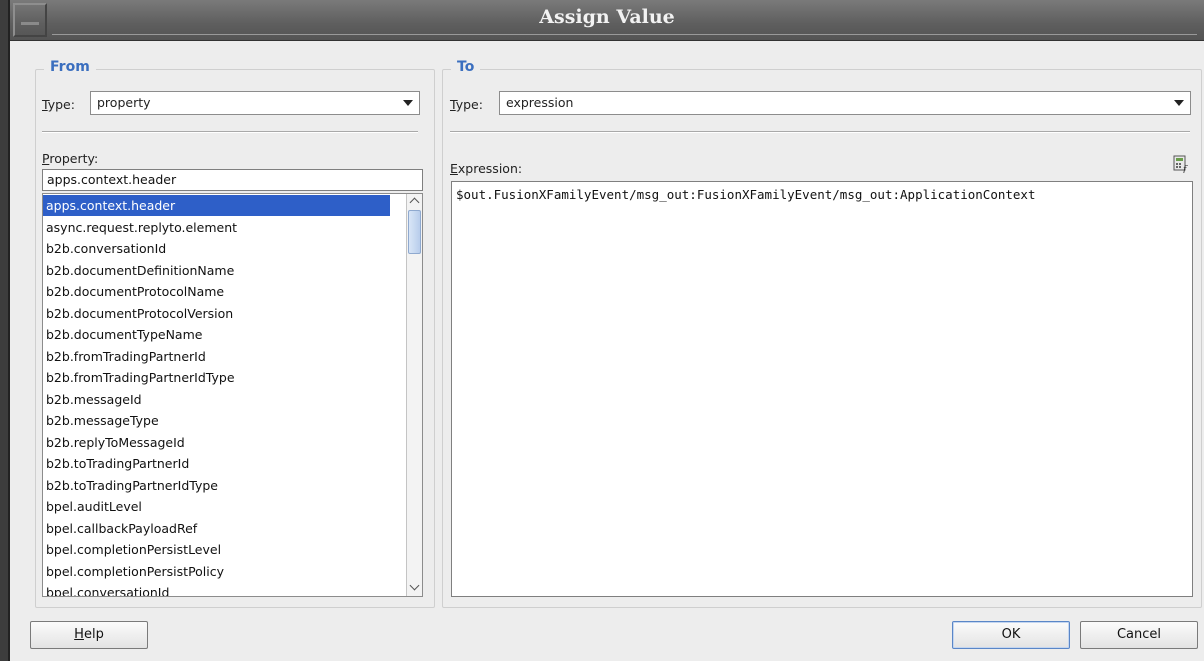  What do you see at coordinates (216, 420) in the screenshot?
I see `property-list-item: b2b.messageType` at bounding box center [216, 420].